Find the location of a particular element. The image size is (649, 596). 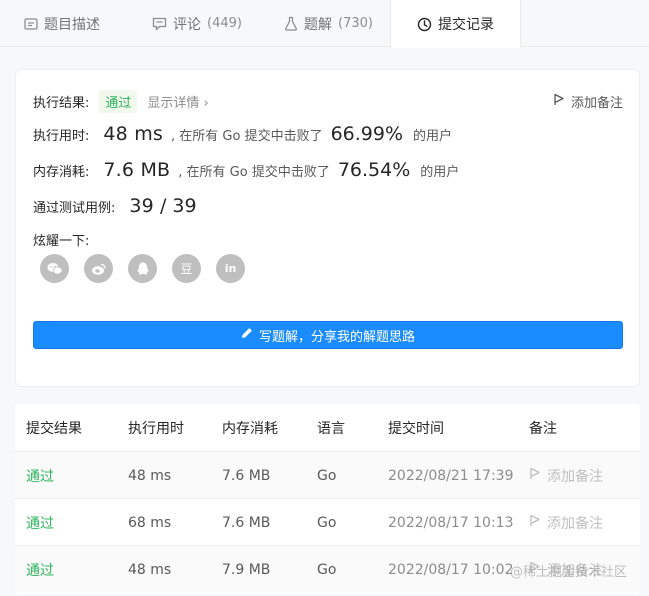

write-solution-button: 写题解，分享我的解题思路 is located at coordinates (328, 335).